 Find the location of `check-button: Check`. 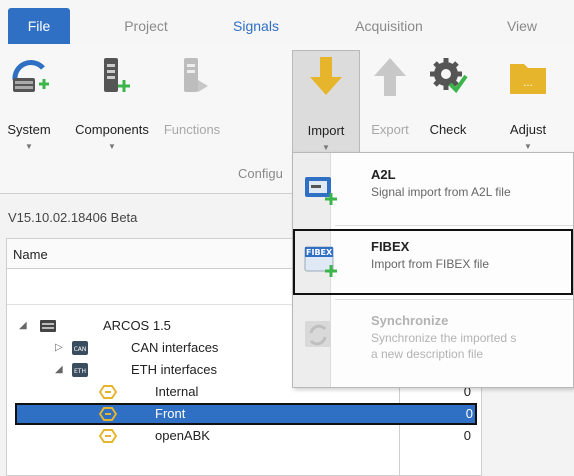

check-button: Check is located at coordinates (448, 103).